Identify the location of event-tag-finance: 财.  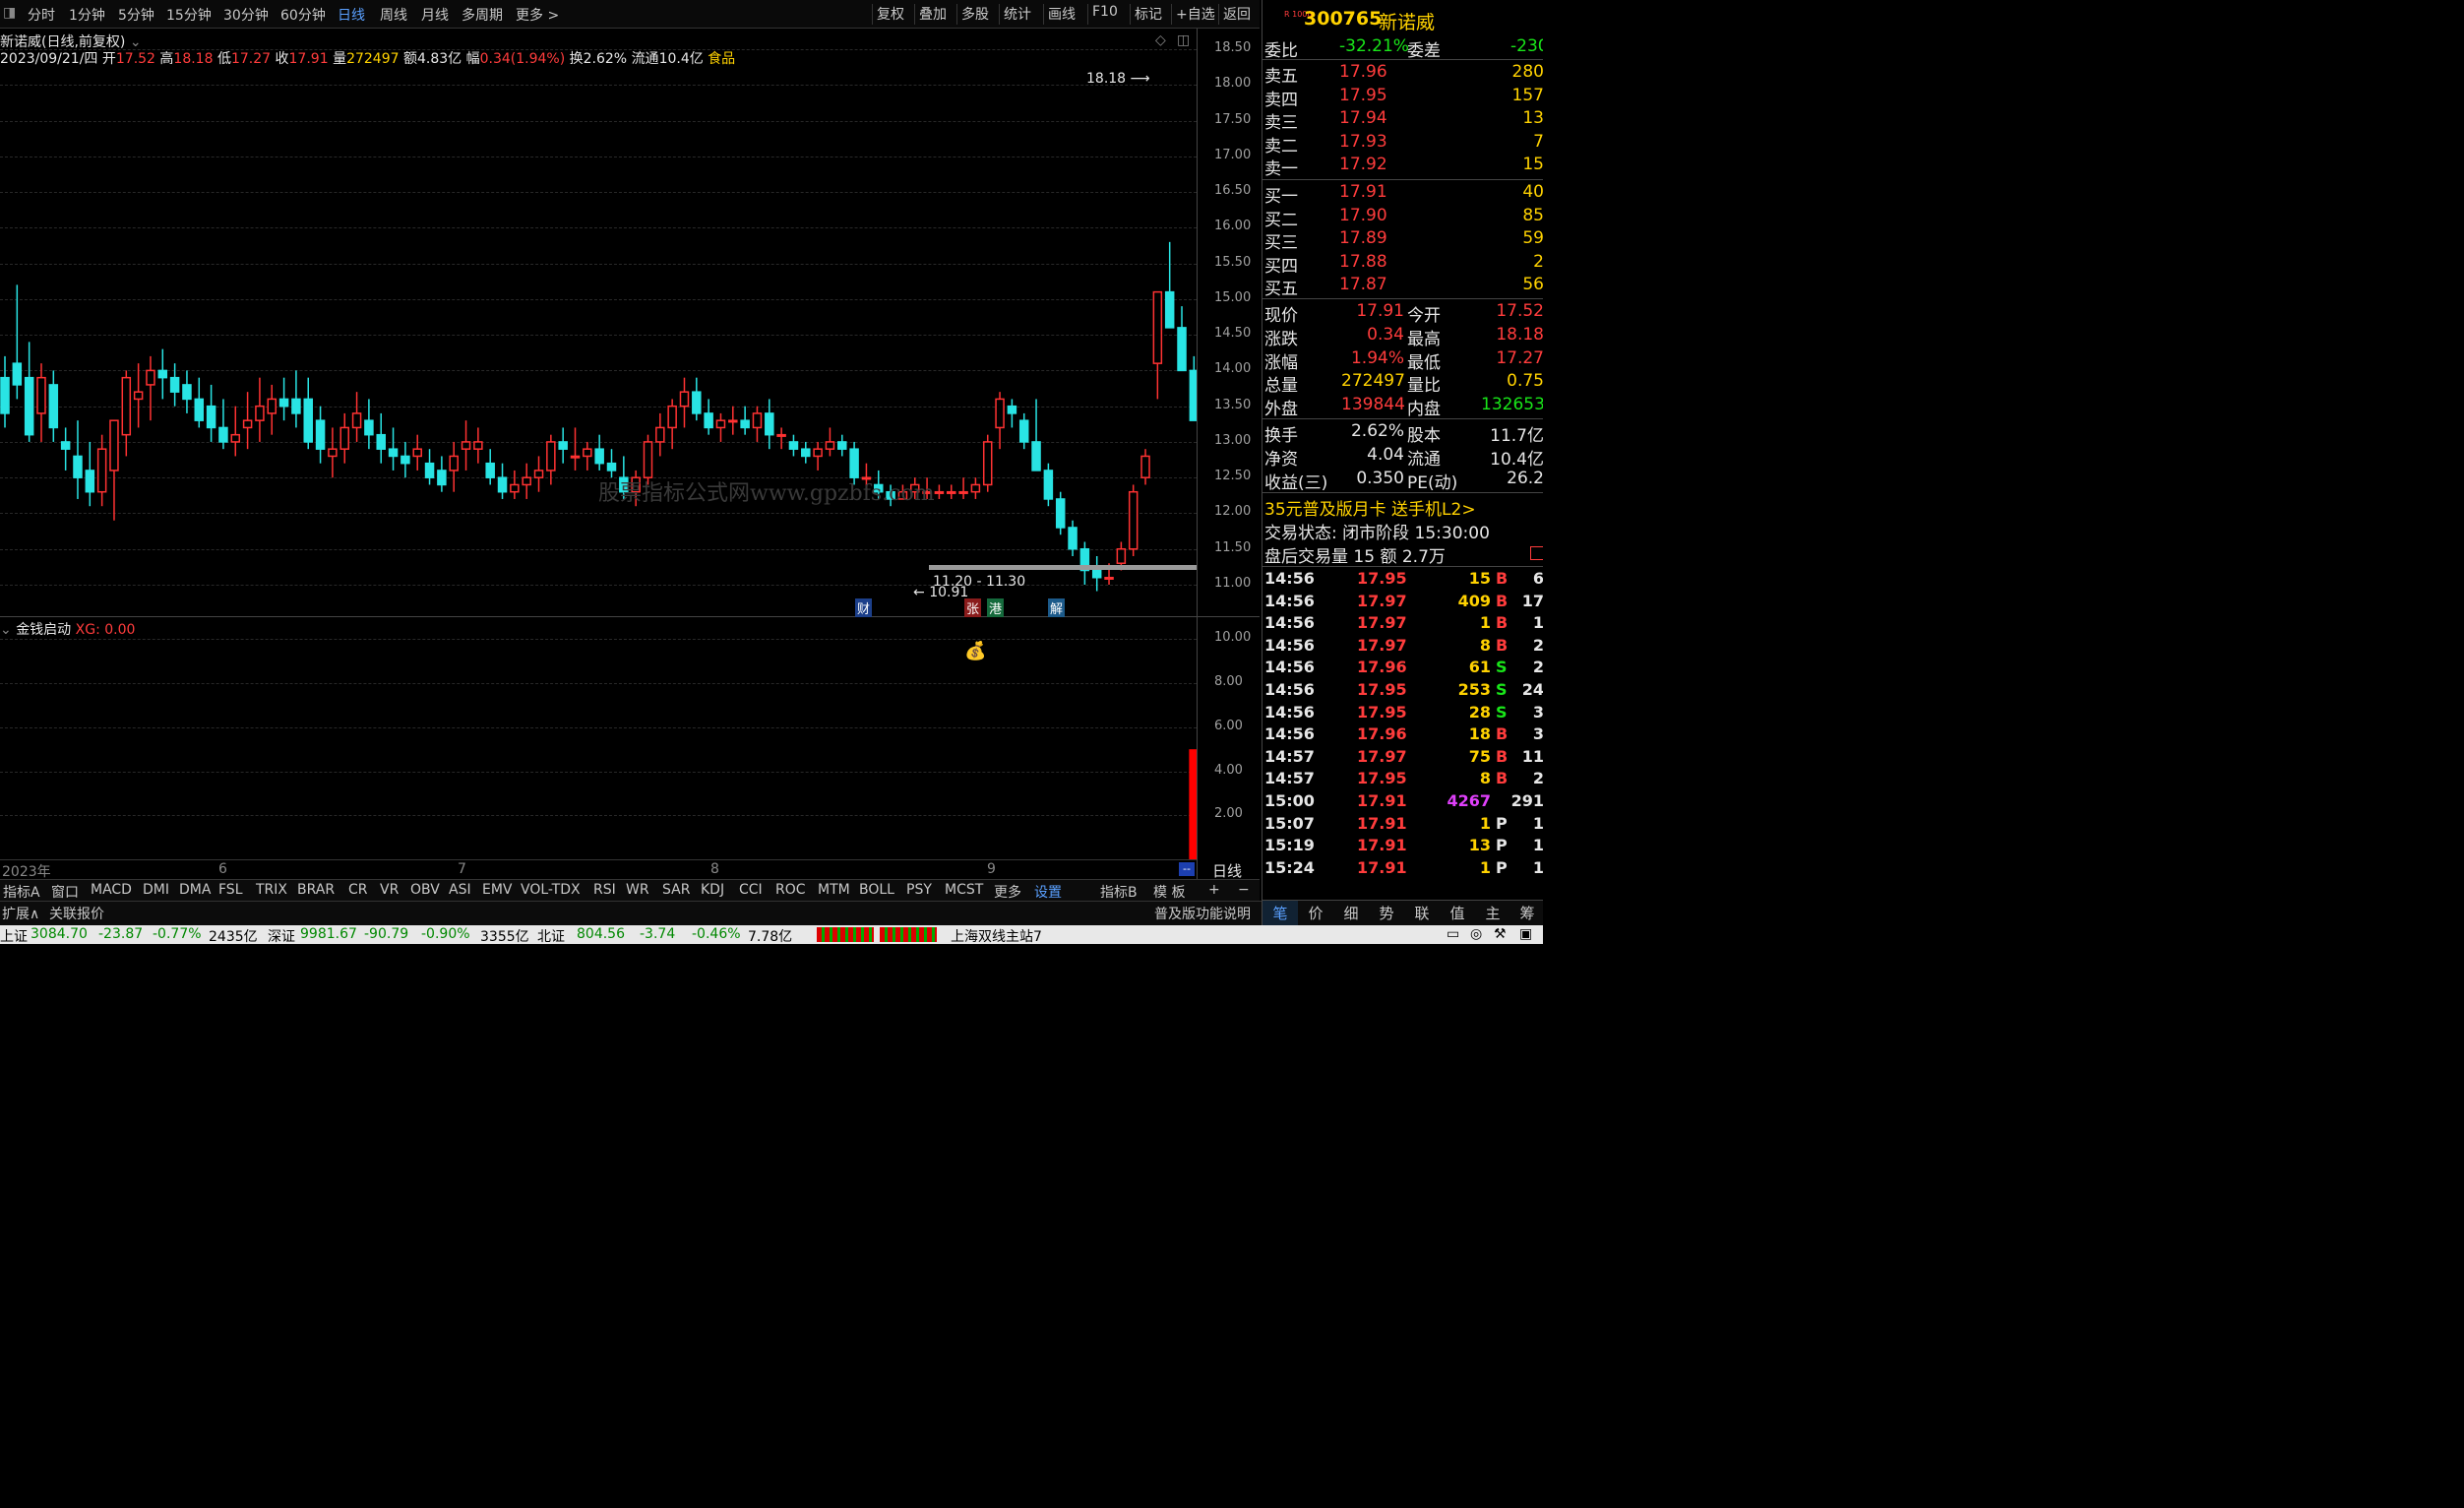
(864, 608).